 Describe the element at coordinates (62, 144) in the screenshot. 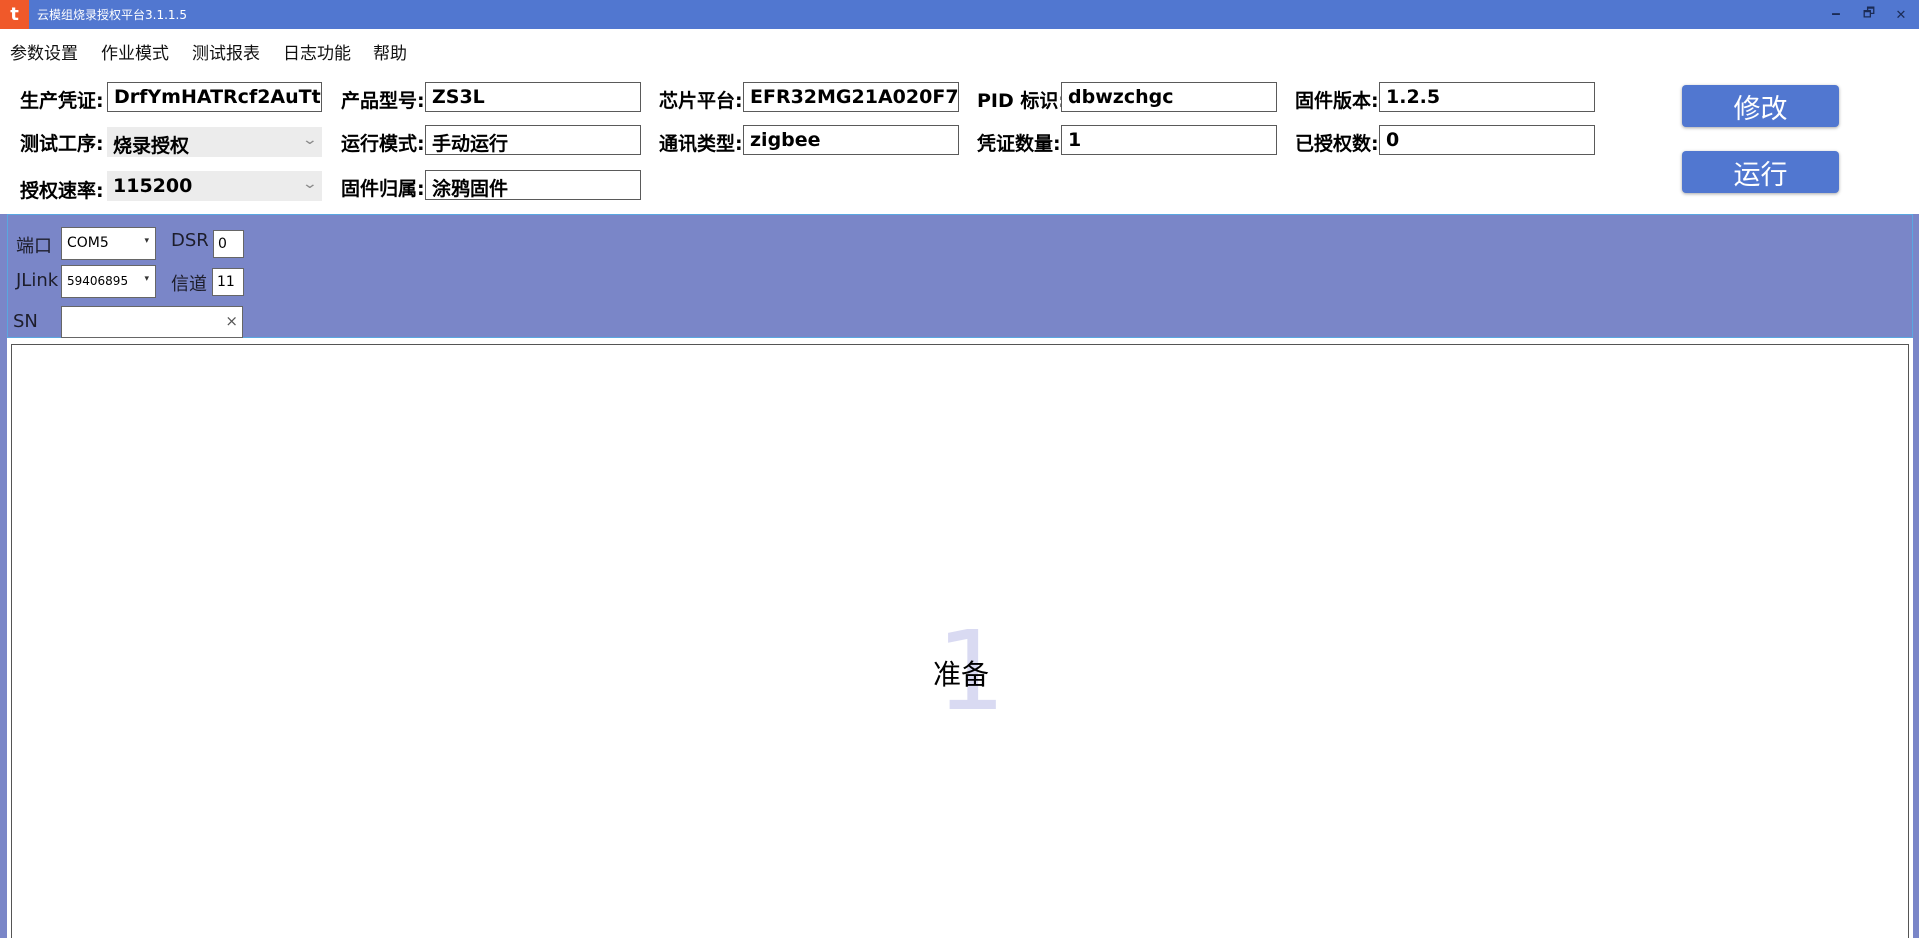

I see `test-process-label: 测试工序:` at that location.